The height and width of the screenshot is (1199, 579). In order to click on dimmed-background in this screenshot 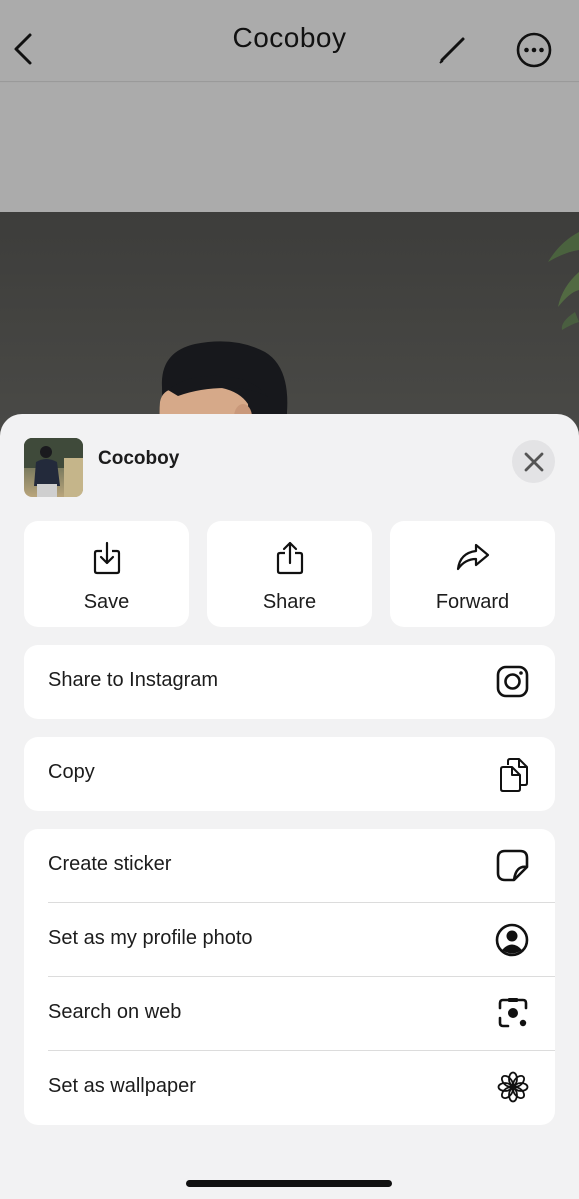, I will do `click(289, 147)`.